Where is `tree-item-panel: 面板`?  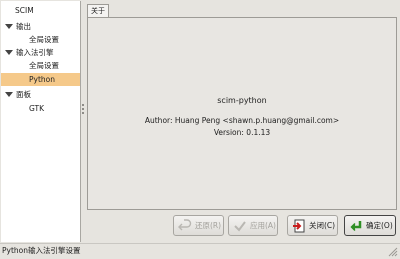
tree-item-panel: 面板 is located at coordinates (40, 94).